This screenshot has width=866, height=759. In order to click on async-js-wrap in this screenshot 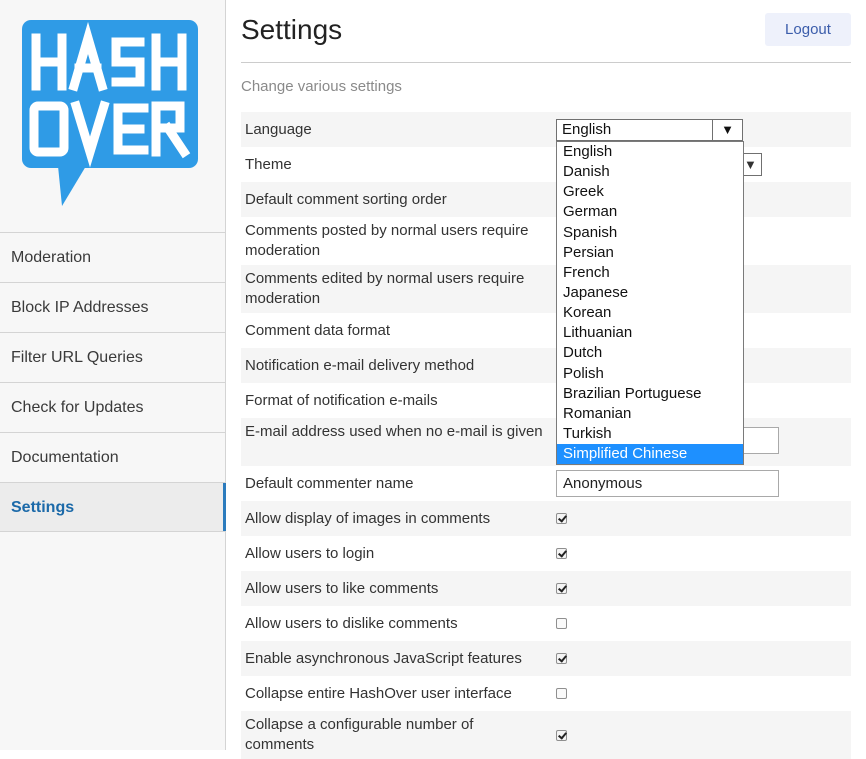, I will do `click(561, 658)`.